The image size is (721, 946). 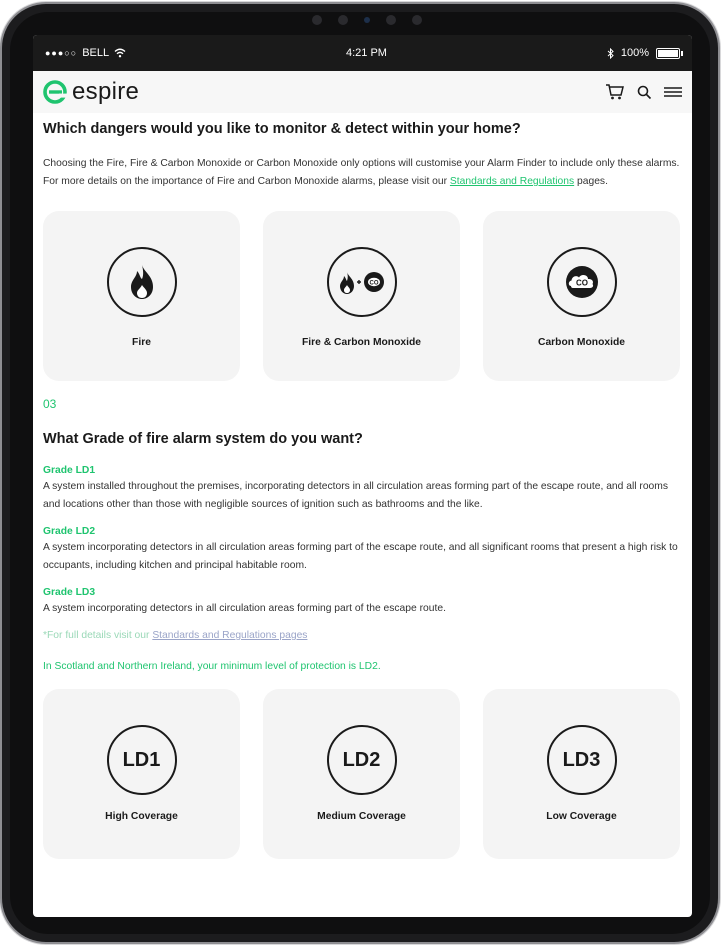 I want to click on option-fire-co: CO Fire & Carbon Monoxide, so click(x=361, y=296).